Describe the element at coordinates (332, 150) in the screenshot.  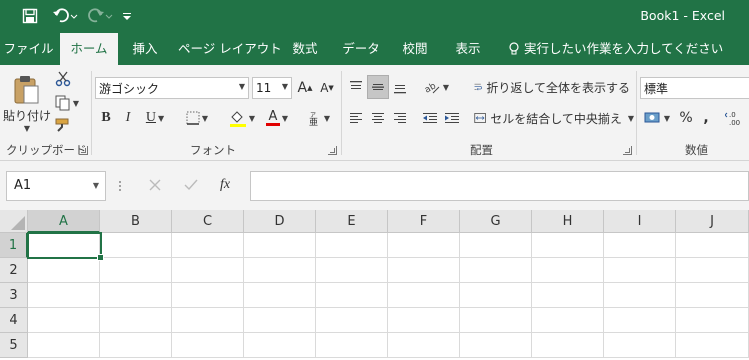
I see `font-launcher-icon` at that location.